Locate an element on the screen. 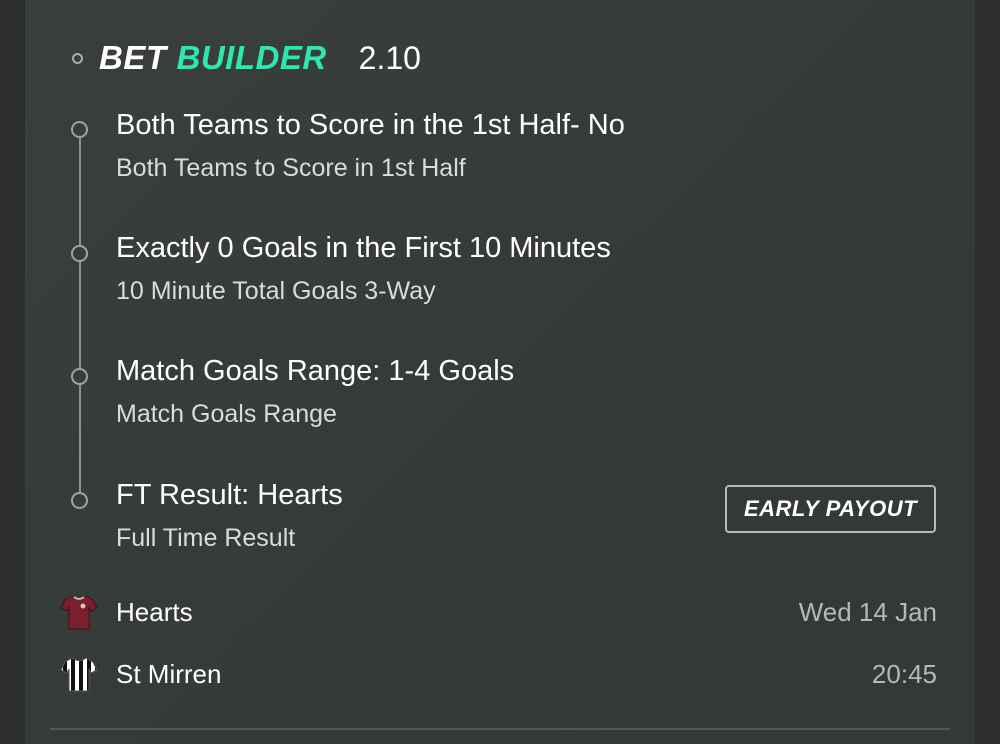 This screenshot has height=744, width=1000. black-white-striped-shirt-icon is located at coordinates (79, 674).